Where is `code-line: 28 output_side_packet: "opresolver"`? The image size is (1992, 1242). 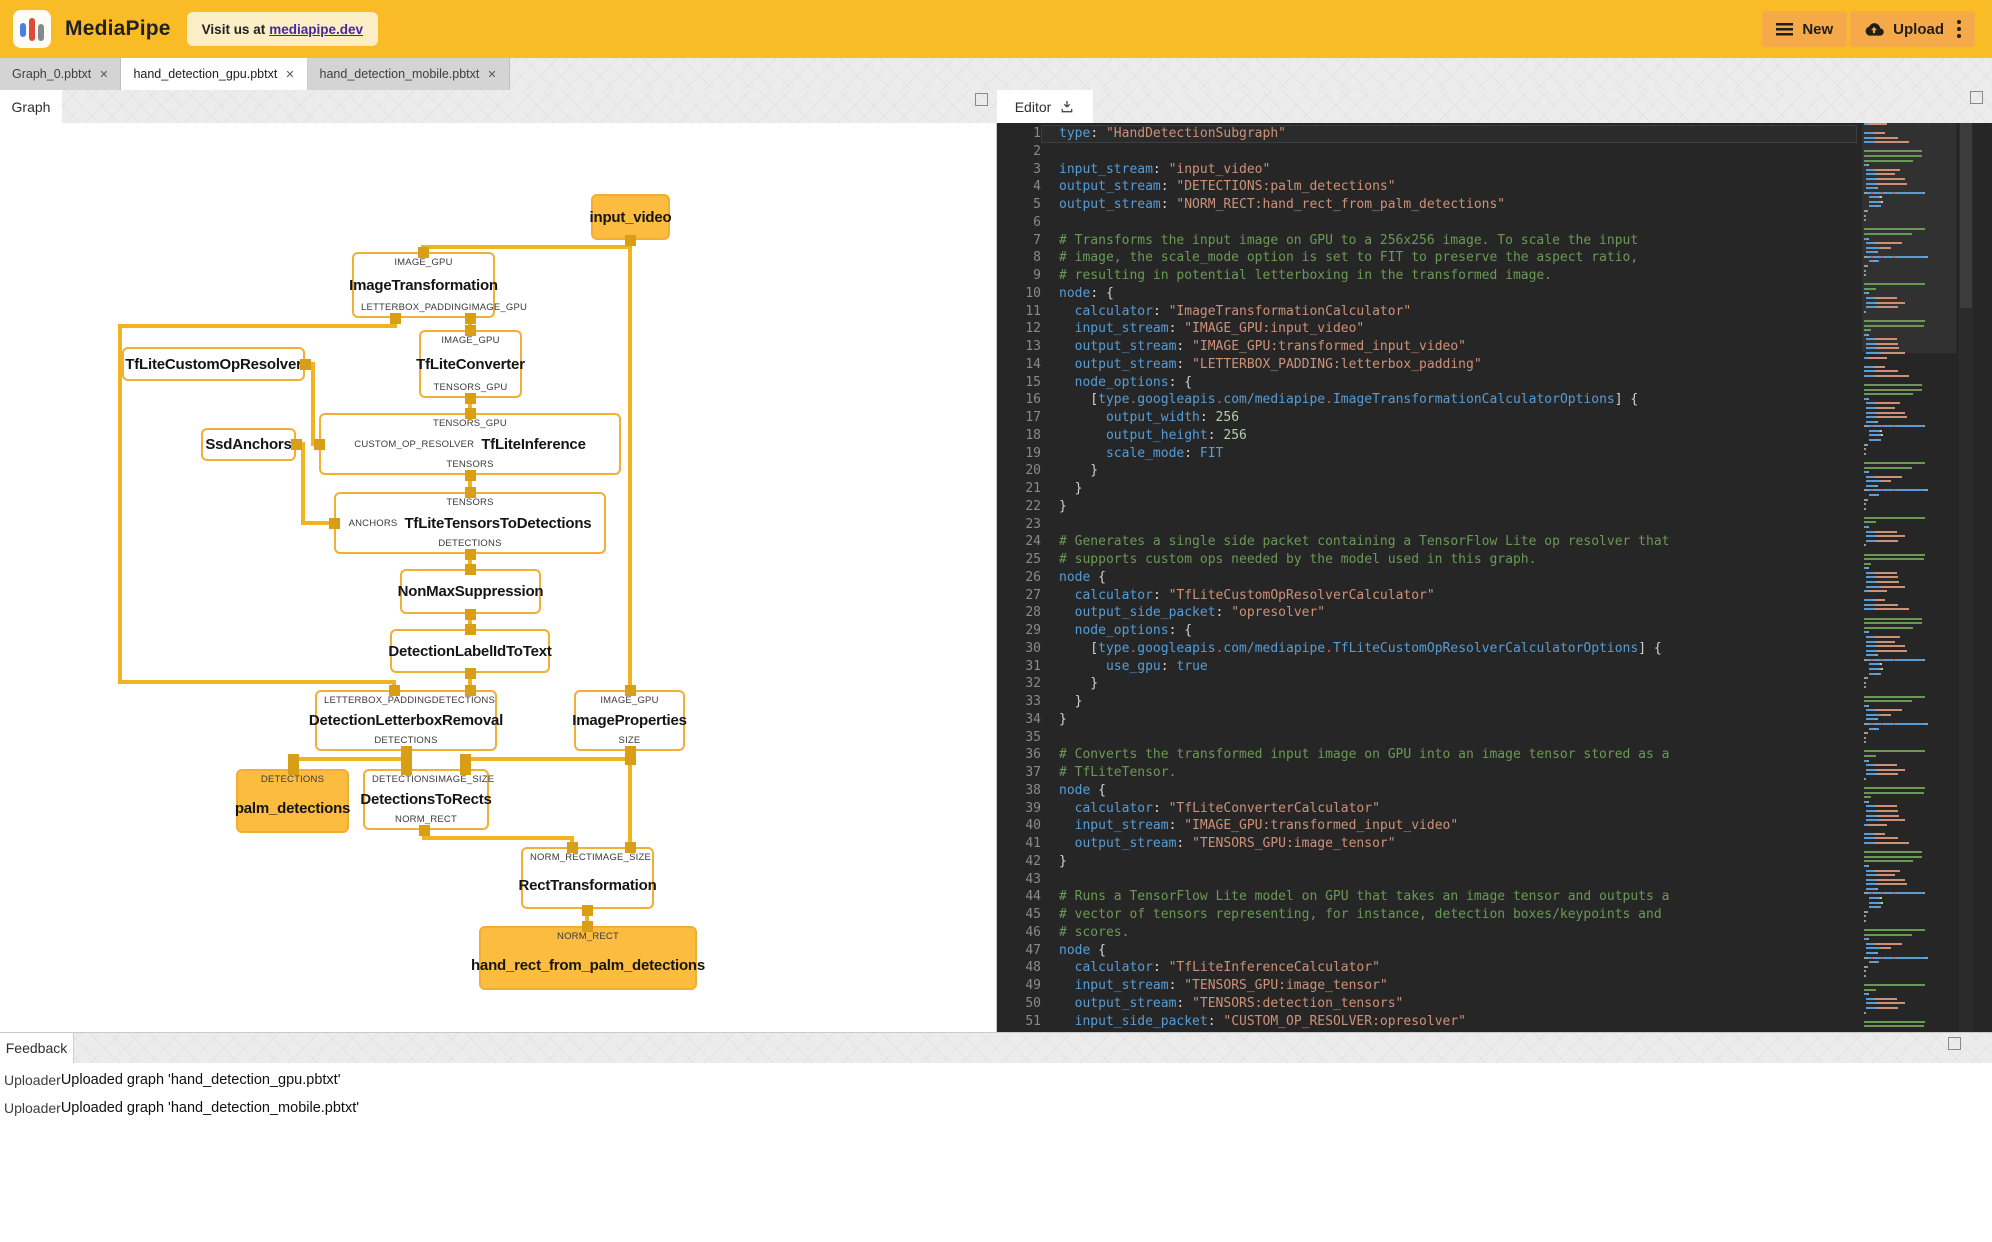
code-line: 28 output_side_packet: "opresolver" is located at coordinates (1427, 613).